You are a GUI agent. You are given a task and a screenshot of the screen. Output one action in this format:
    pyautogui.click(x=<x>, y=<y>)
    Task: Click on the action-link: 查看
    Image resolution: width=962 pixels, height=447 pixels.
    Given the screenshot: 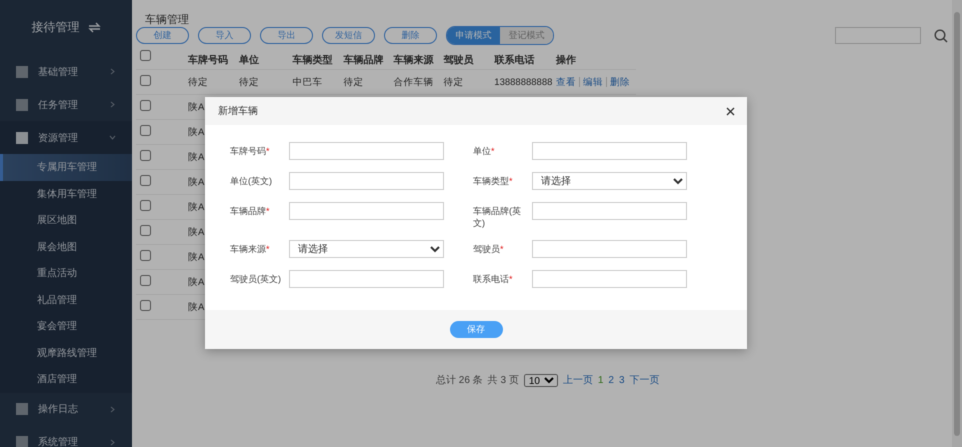 What is the action you would take?
    pyautogui.click(x=566, y=82)
    